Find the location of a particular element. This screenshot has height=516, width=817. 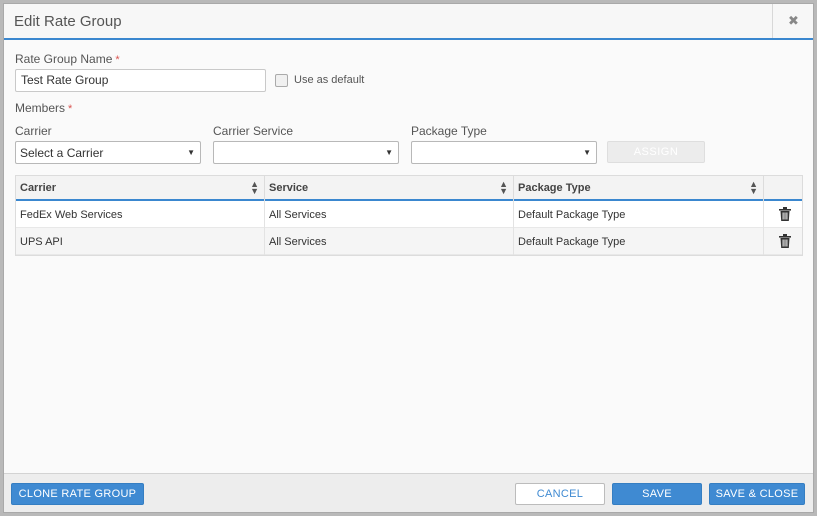

members-label: Members * is located at coordinates (43, 108).